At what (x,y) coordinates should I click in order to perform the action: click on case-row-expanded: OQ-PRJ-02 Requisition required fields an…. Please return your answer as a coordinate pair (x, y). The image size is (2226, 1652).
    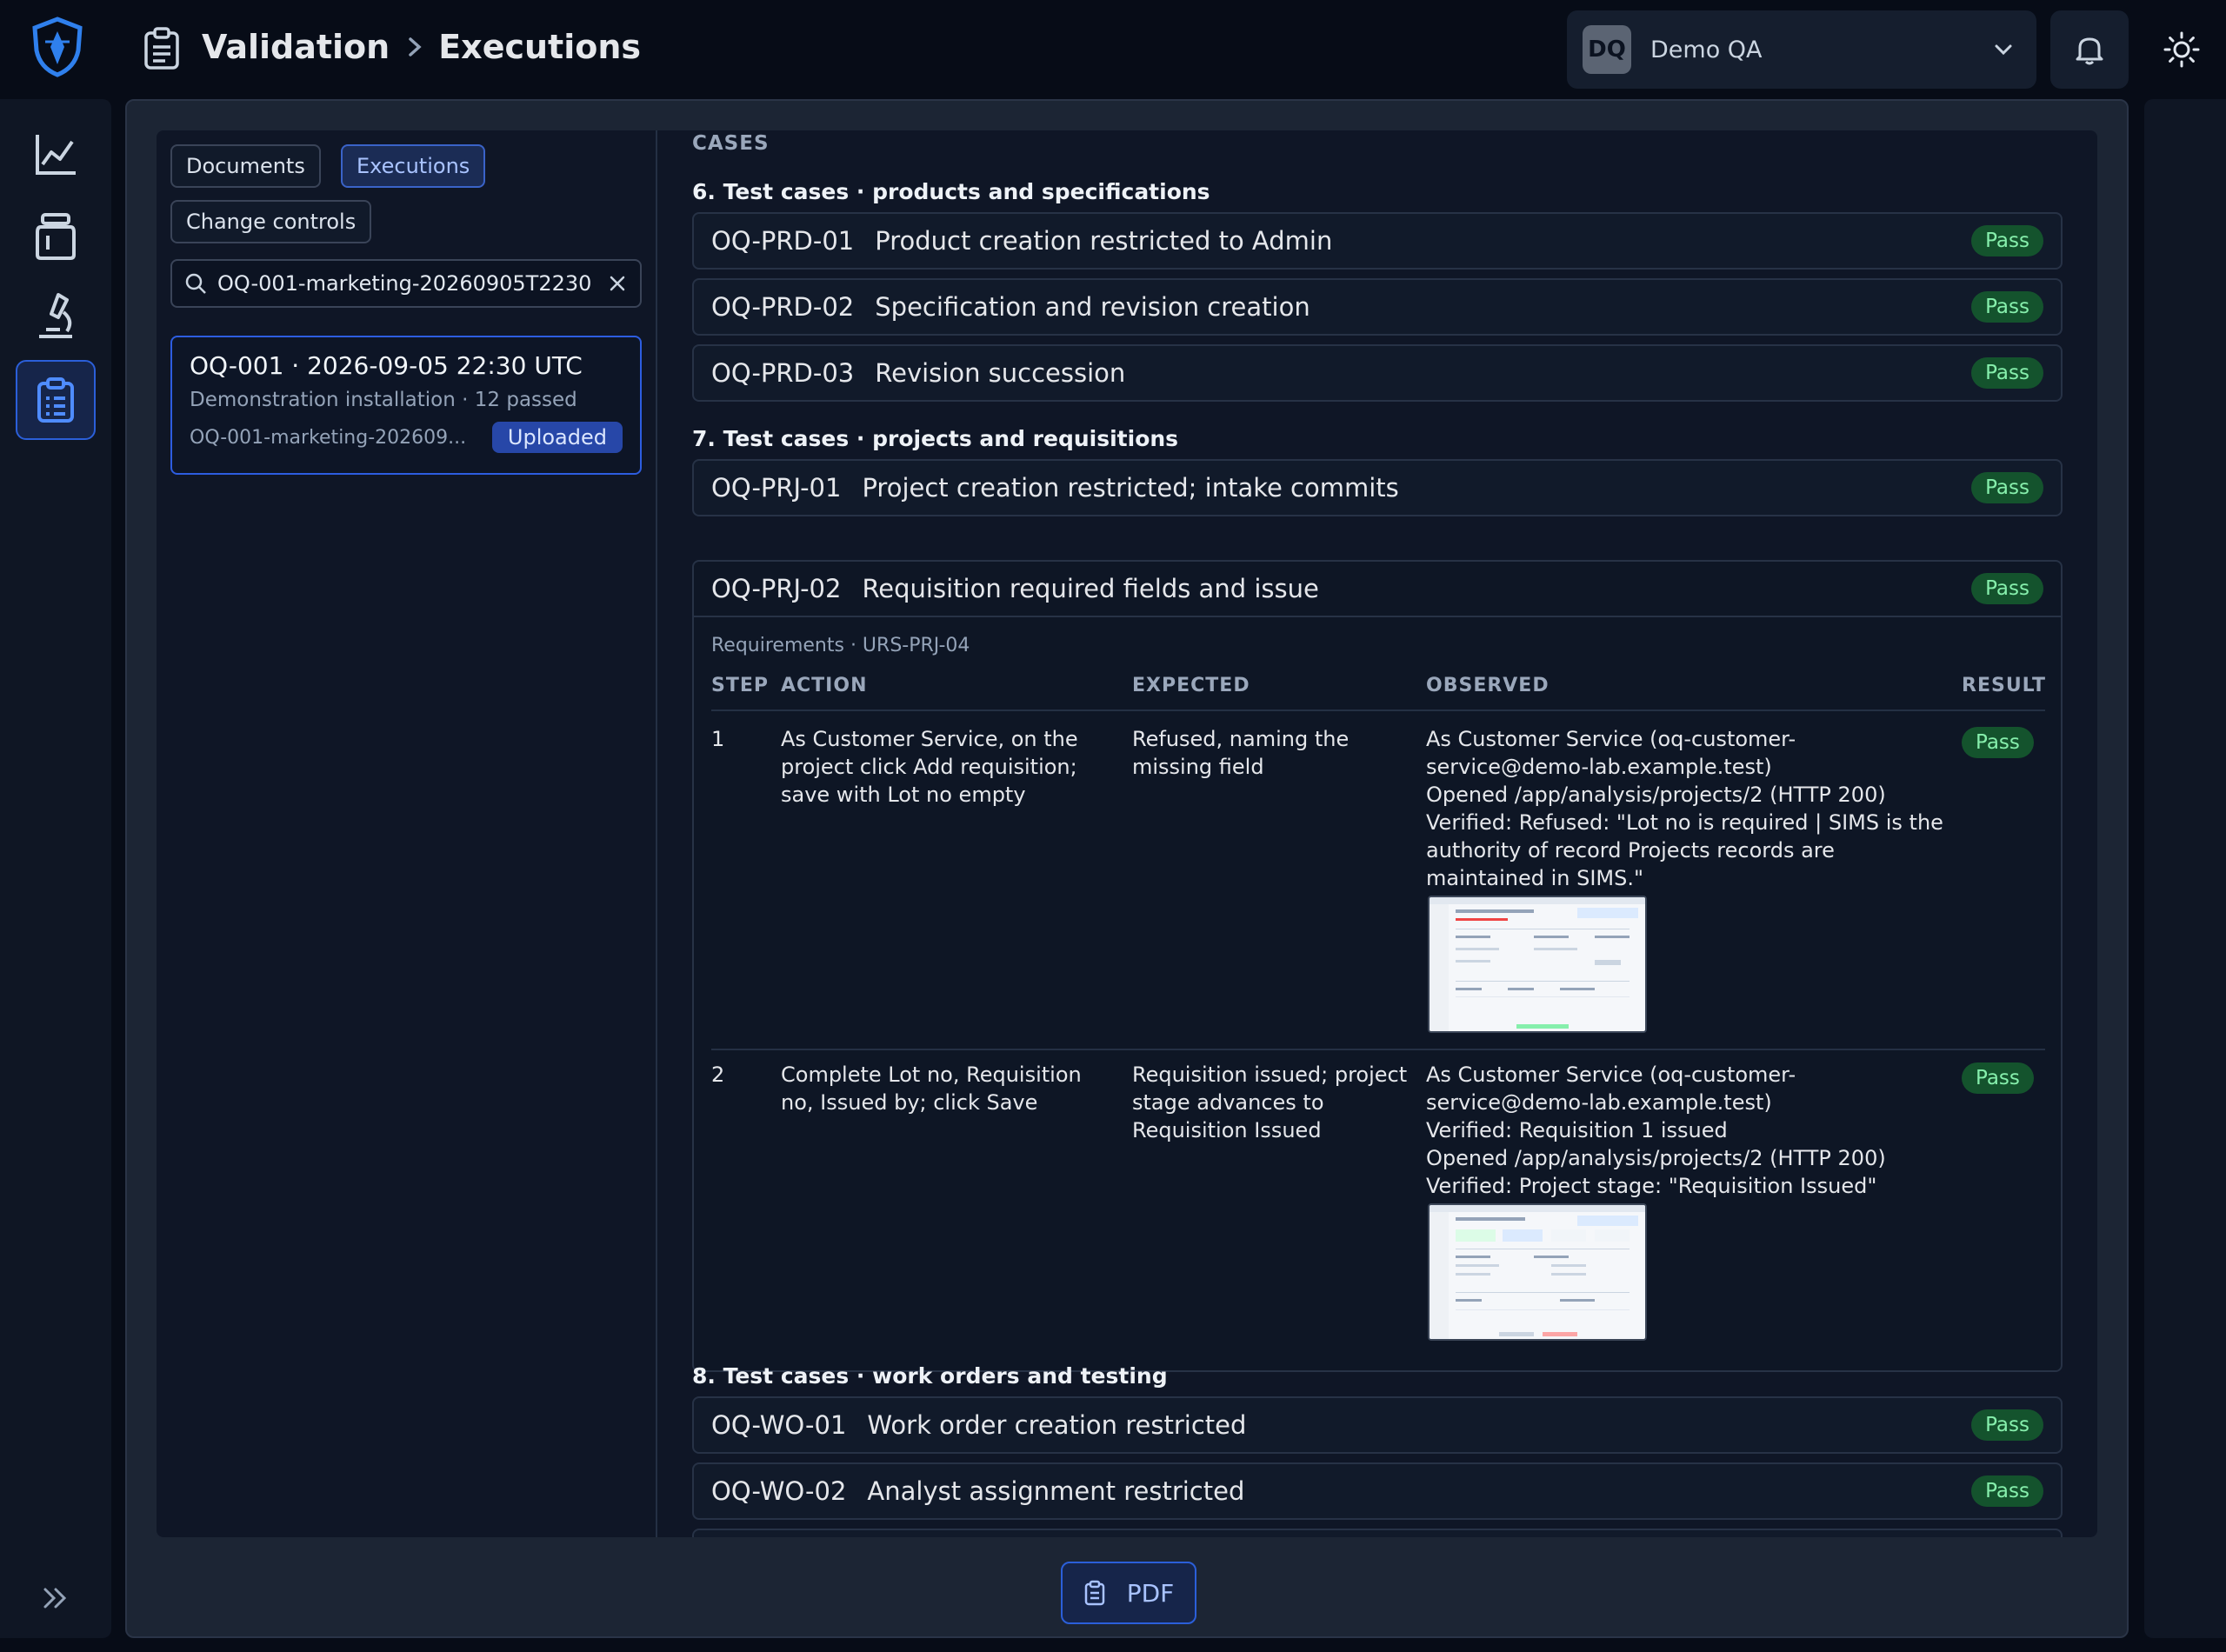
    Looking at the image, I should click on (1378, 589).